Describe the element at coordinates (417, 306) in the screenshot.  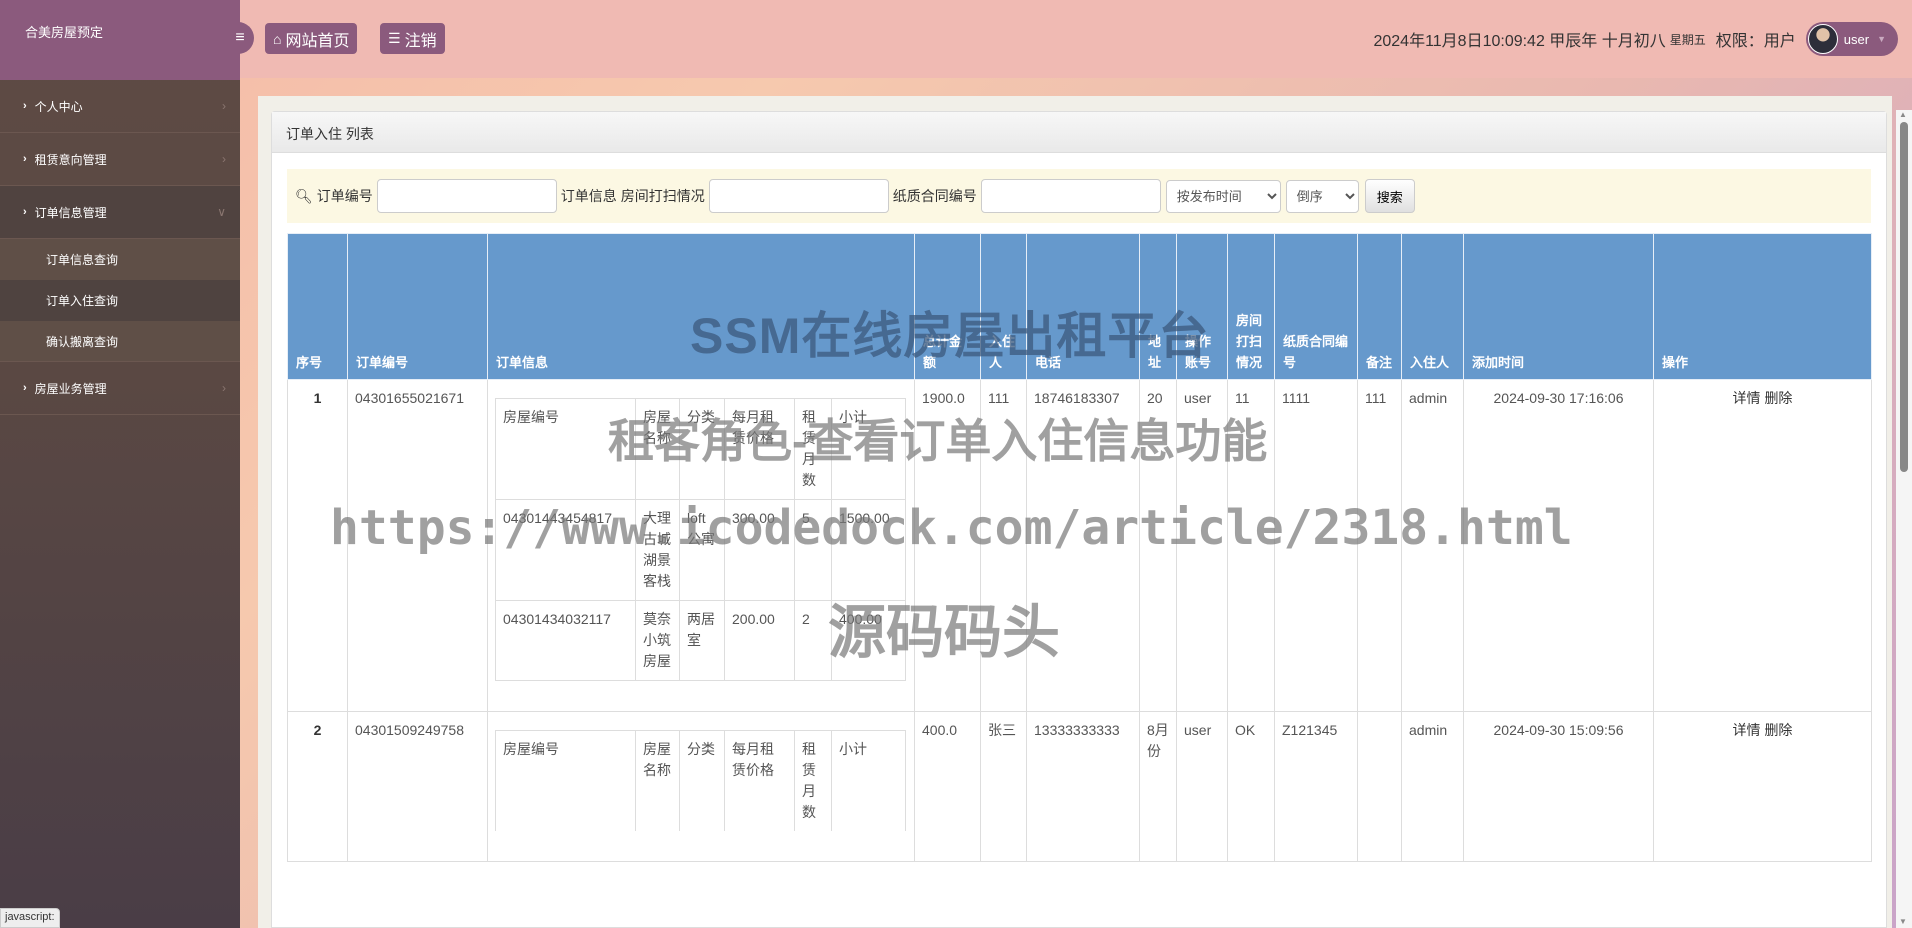
I see `col-header: 订单编号` at that location.